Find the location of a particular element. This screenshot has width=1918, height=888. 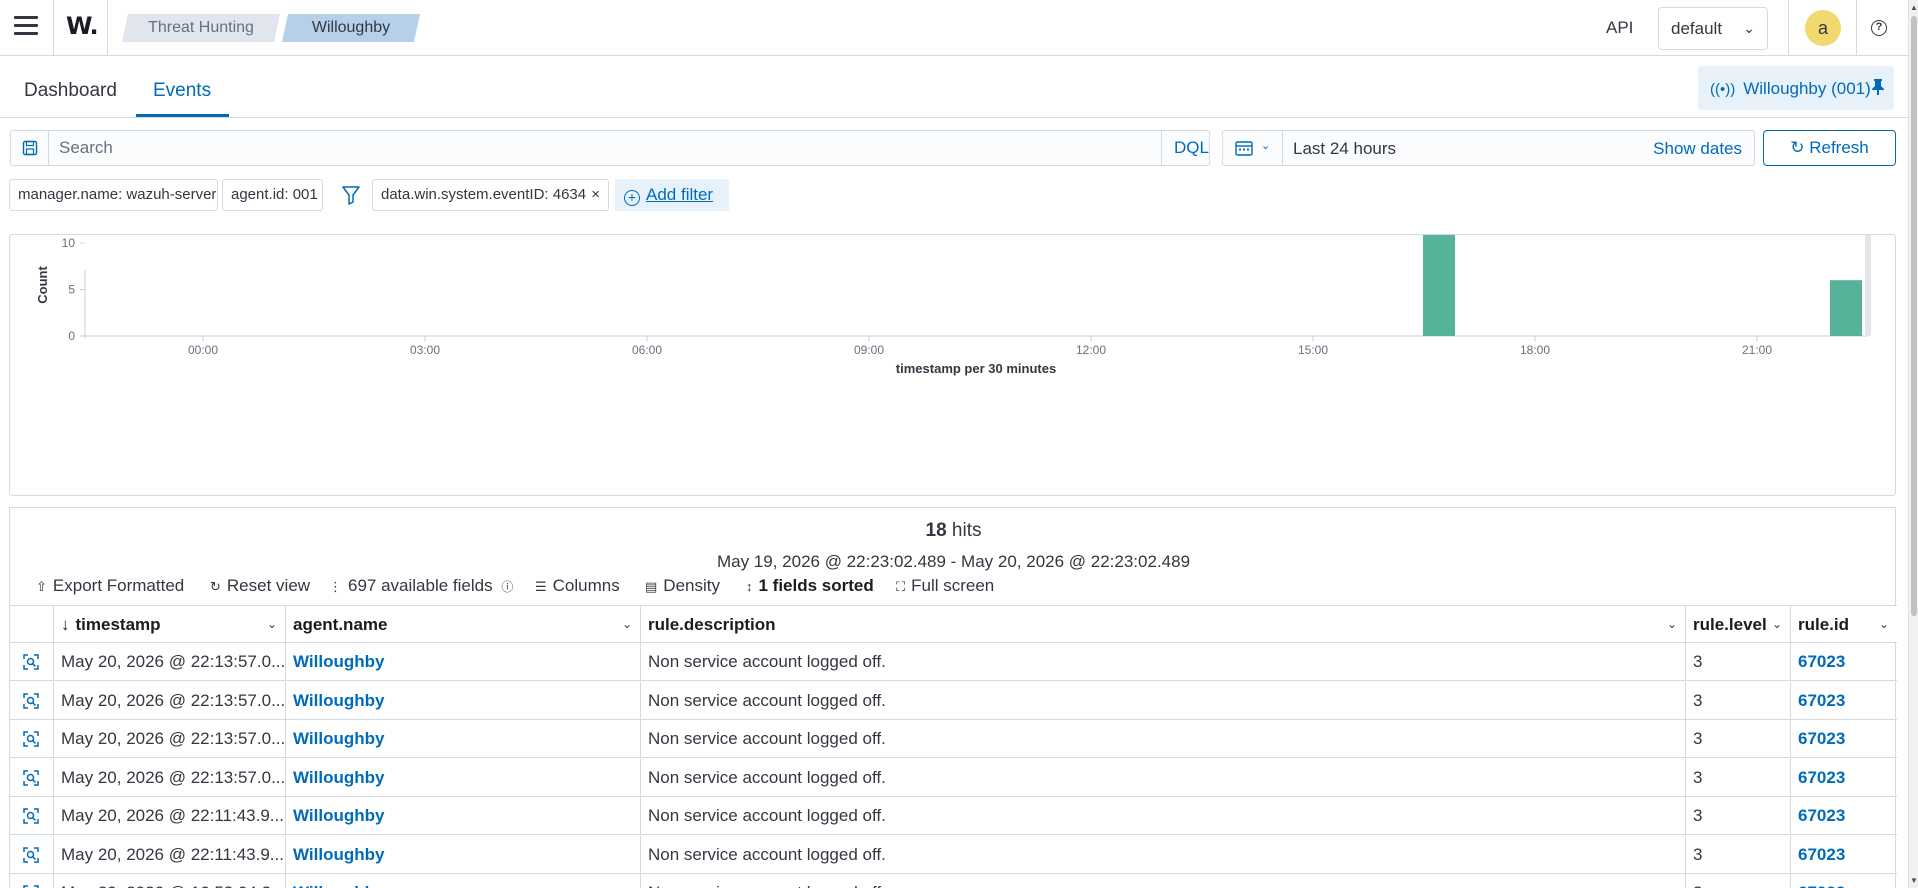

density-button: ▤ Density is located at coordinates (682, 586).